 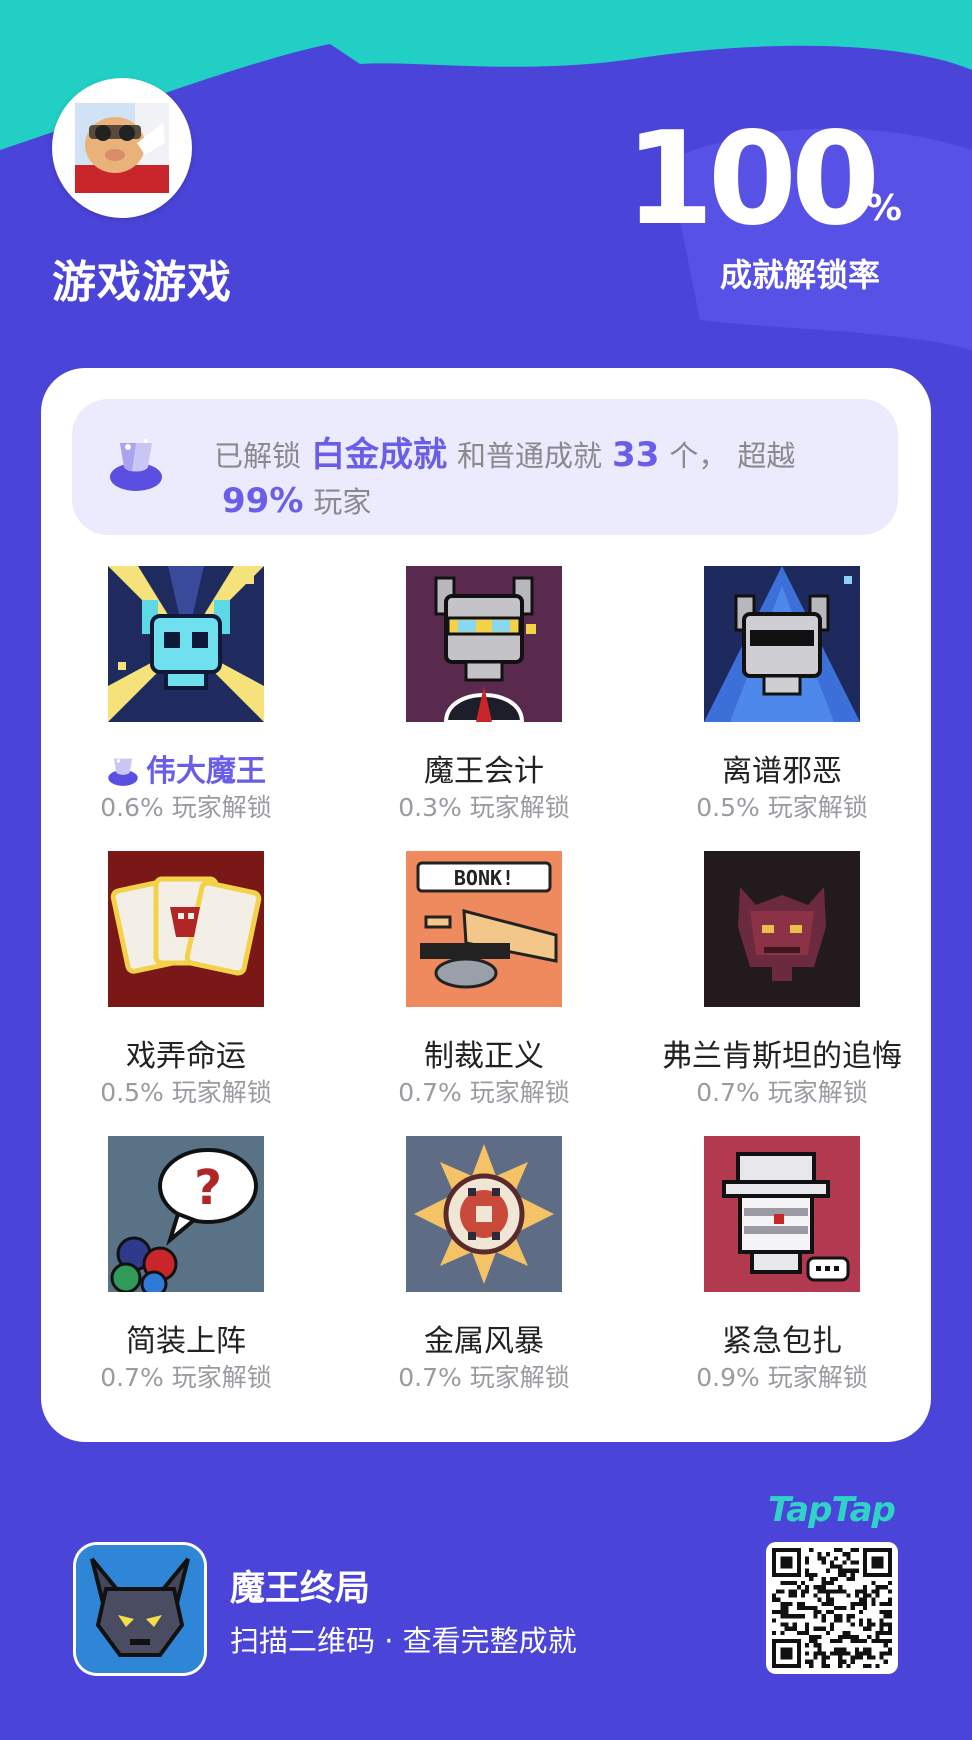 I want to click on achievement-item: 伟大魔王 0.6% 玩家解锁, so click(x=190, y=701).